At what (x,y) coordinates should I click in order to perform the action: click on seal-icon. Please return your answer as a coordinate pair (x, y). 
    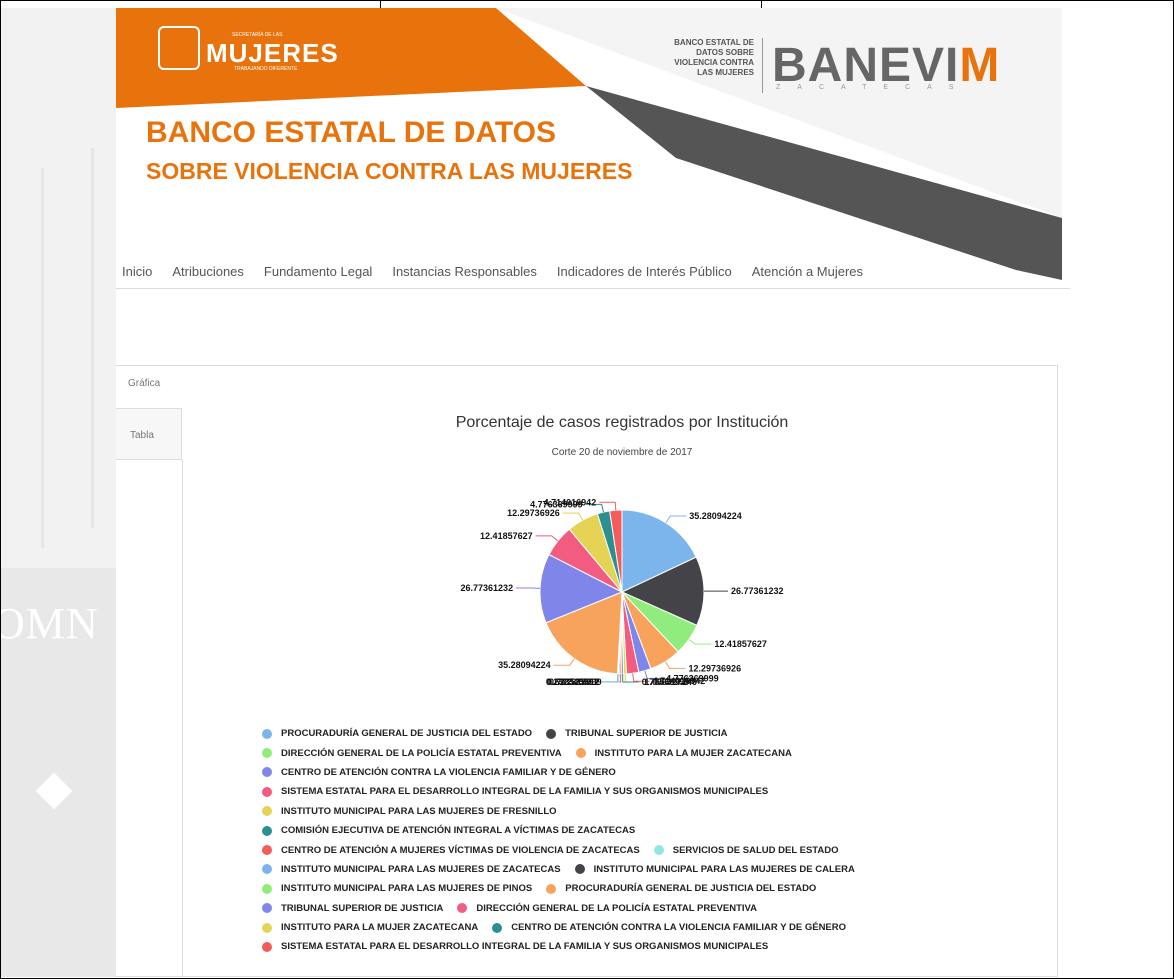
    Looking at the image, I should click on (179, 48).